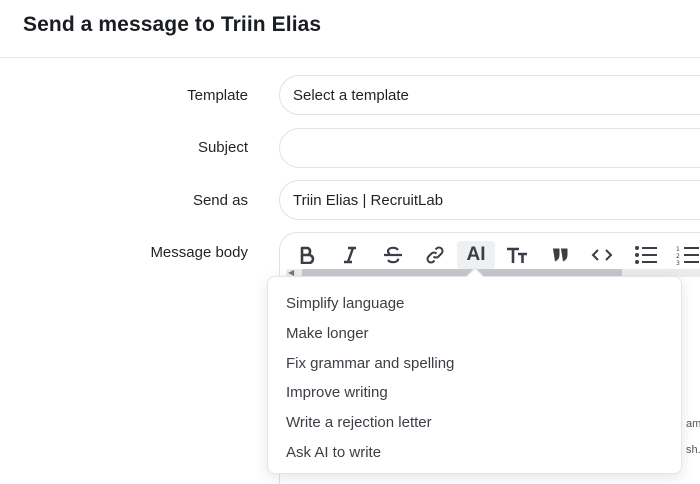 The image size is (700, 484). I want to click on subject-label: Subject, so click(222, 147).